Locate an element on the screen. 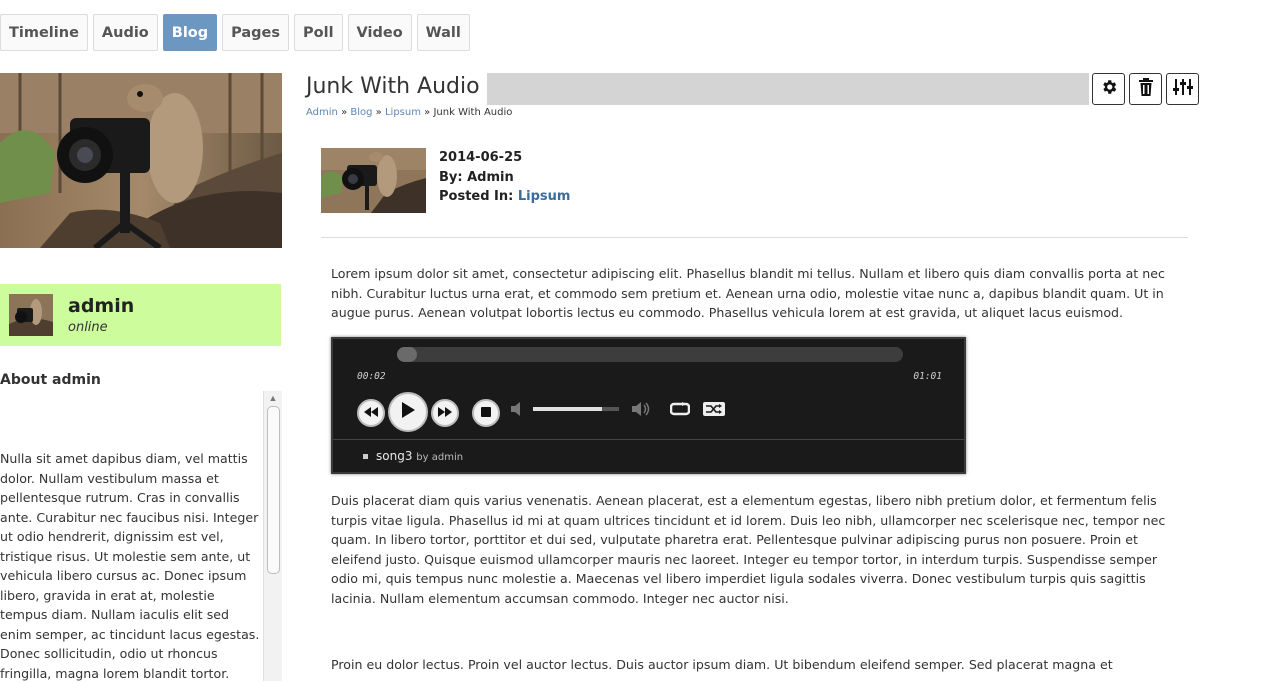 The image size is (1280, 683). audio-player: 00:02 01:01 song3 by admin is located at coordinates (648, 405).